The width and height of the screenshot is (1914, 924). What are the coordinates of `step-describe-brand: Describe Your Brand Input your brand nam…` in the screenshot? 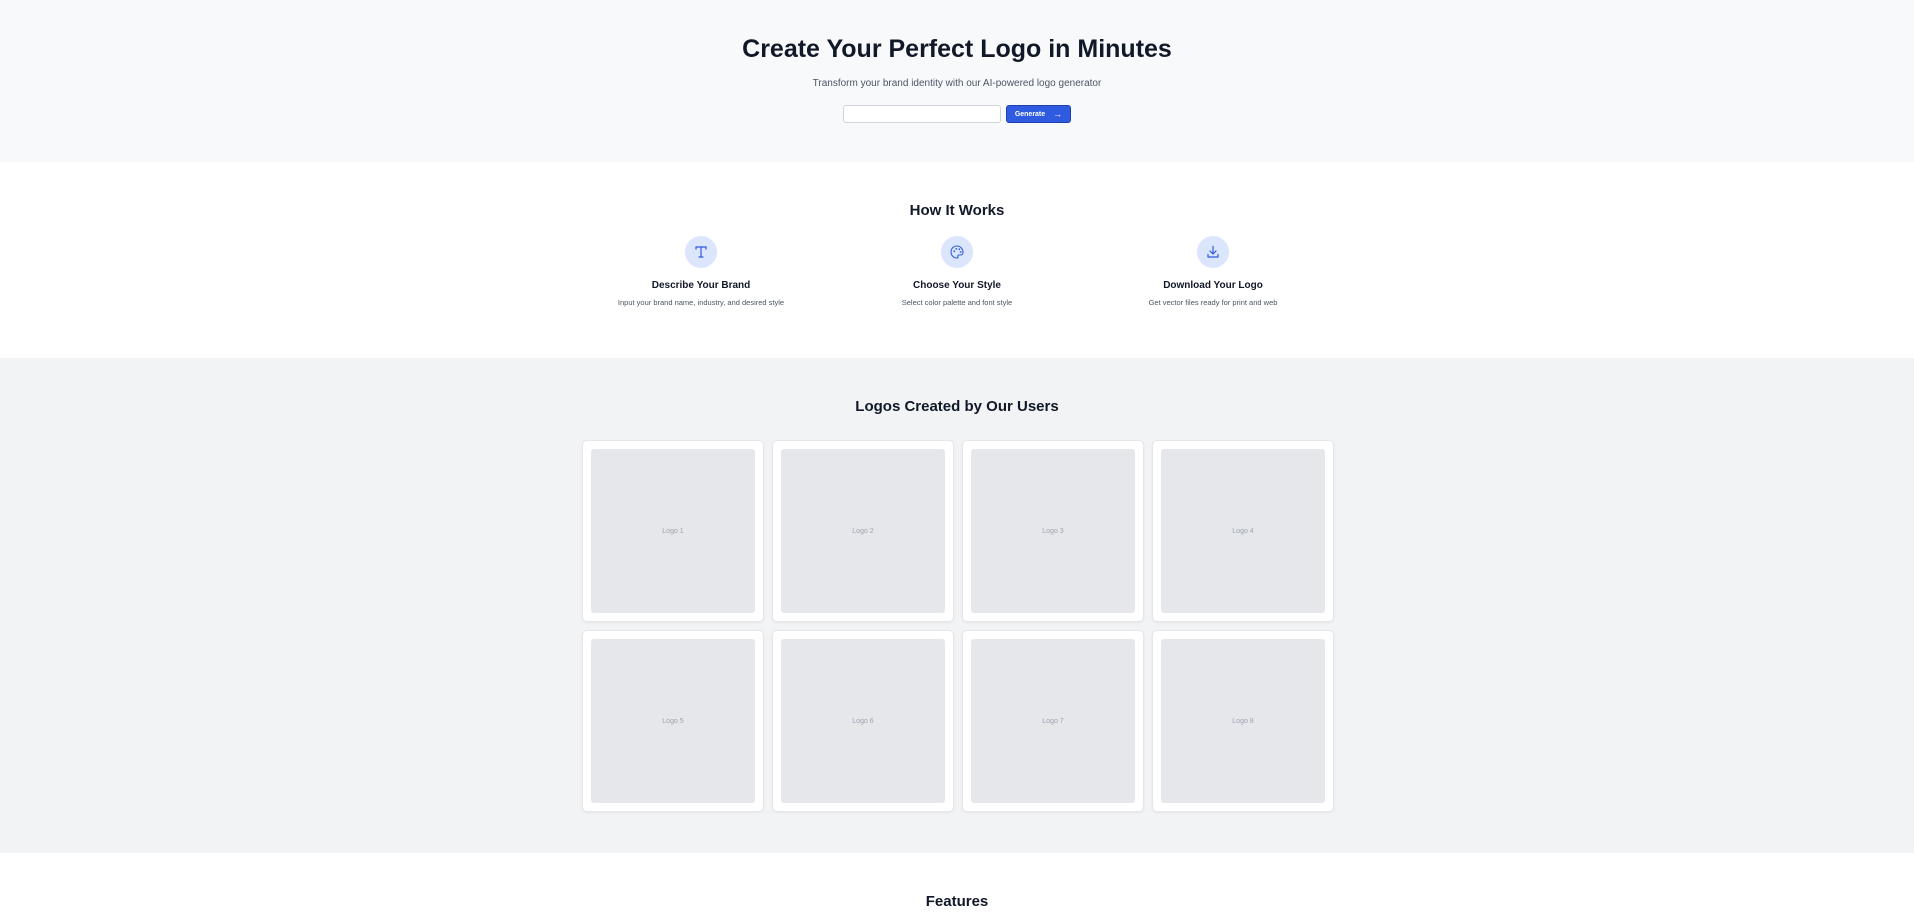 It's located at (701, 271).